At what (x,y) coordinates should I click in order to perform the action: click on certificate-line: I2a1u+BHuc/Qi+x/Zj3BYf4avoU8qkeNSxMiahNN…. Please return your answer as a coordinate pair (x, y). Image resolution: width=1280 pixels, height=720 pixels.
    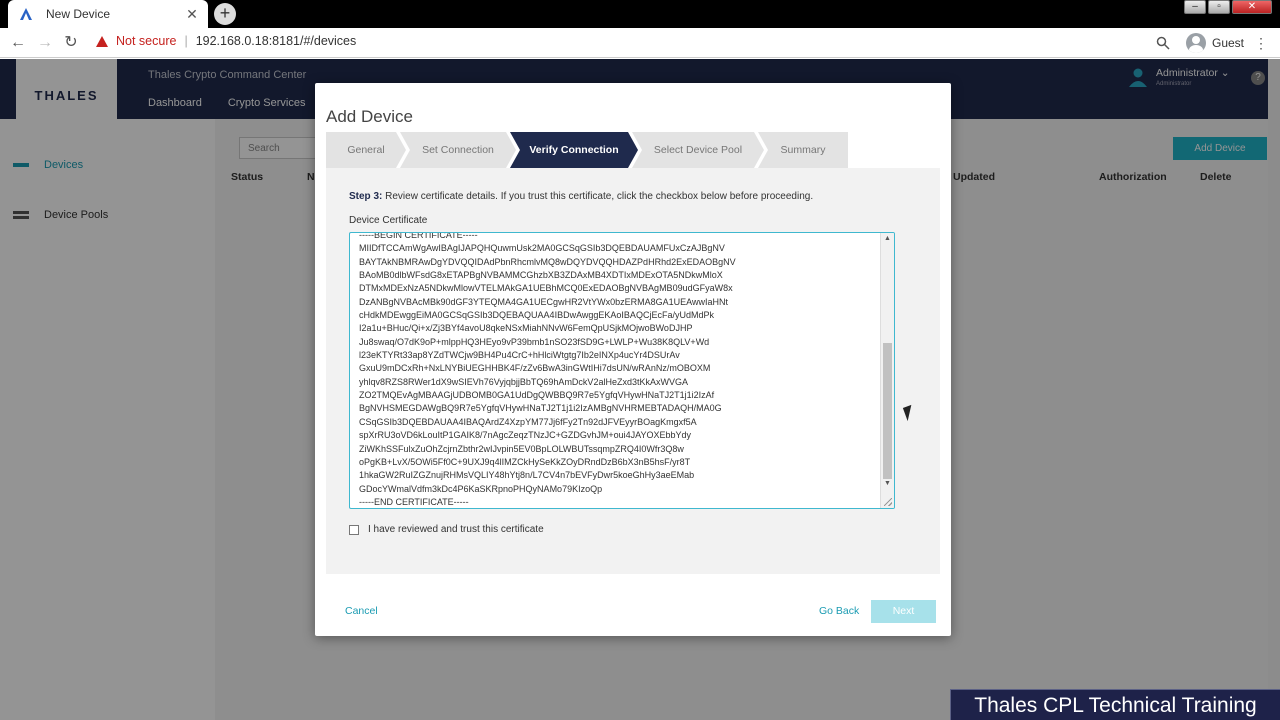
    Looking at the image, I should click on (526, 328).